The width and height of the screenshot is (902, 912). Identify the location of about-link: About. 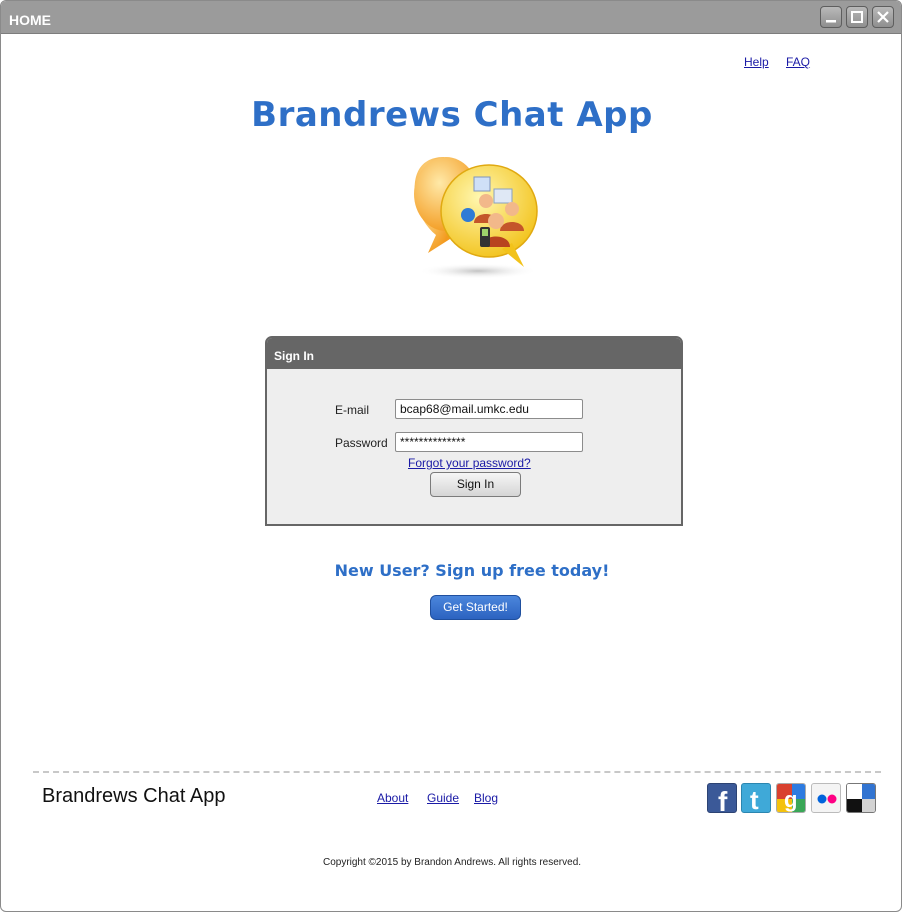
(392, 798).